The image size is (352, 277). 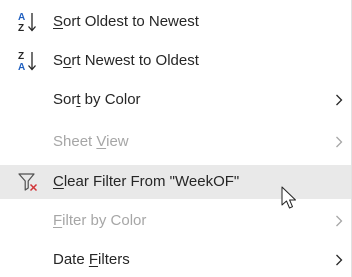 What do you see at coordinates (126, 21) in the screenshot?
I see `menu-item-label: Sort Oldest to Newest` at bounding box center [126, 21].